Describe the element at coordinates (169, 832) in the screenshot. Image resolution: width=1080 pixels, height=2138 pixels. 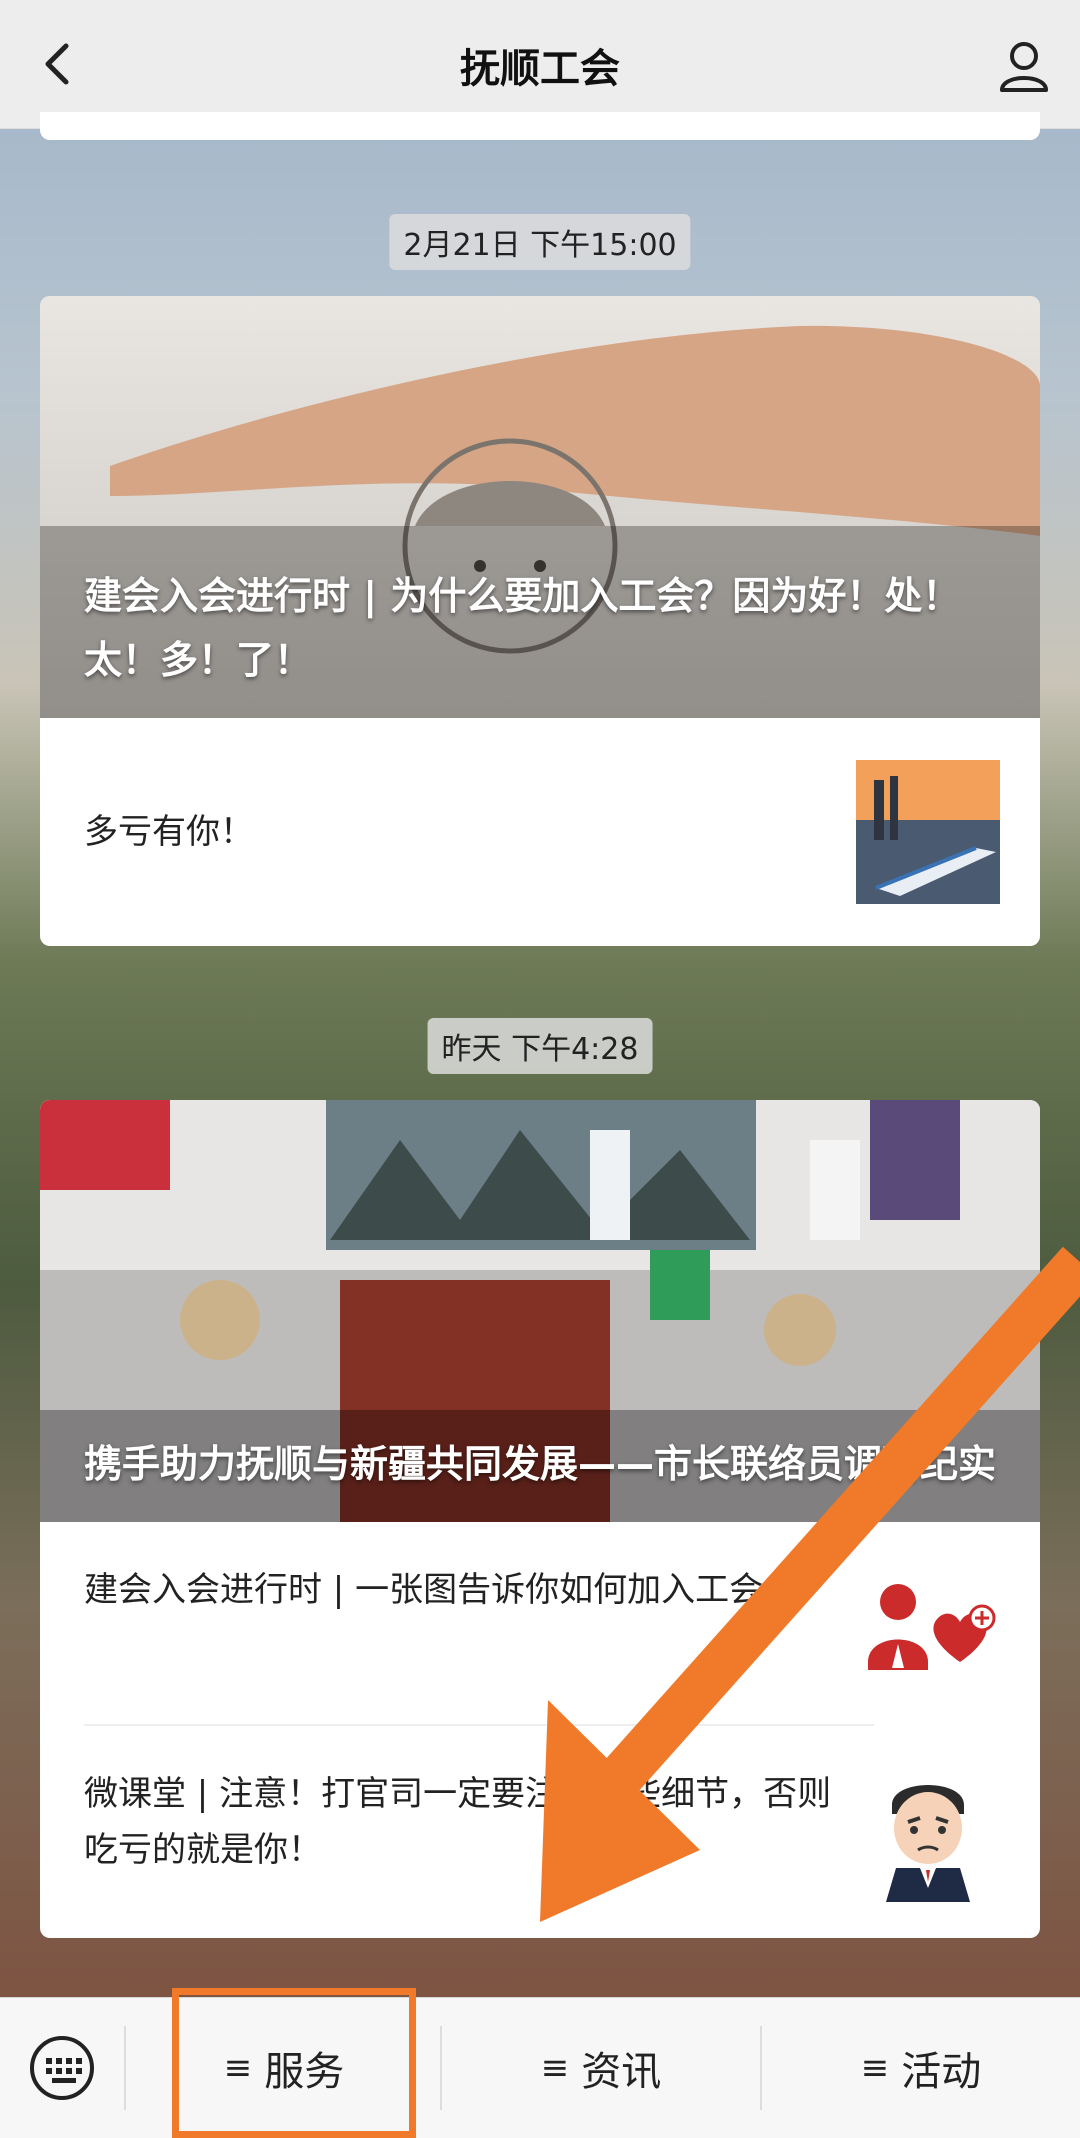
I see `list-item-title: 多亏有你！` at that location.